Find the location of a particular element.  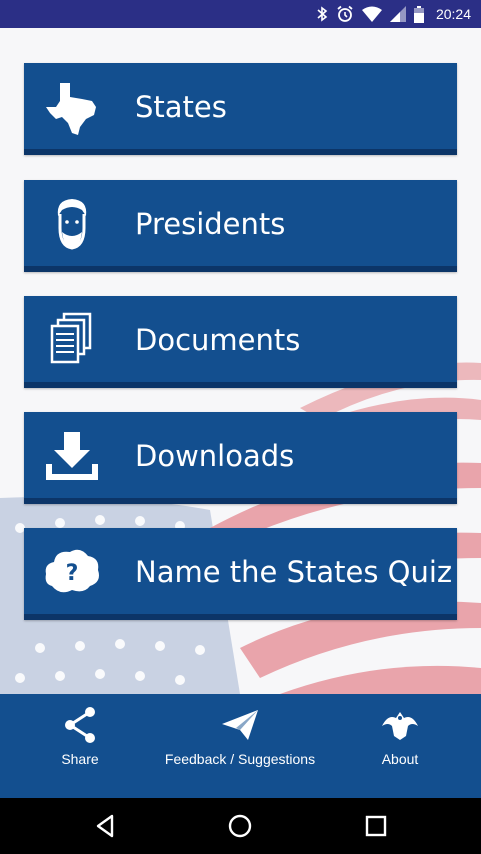

wifi-icon is located at coordinates (371, 14).